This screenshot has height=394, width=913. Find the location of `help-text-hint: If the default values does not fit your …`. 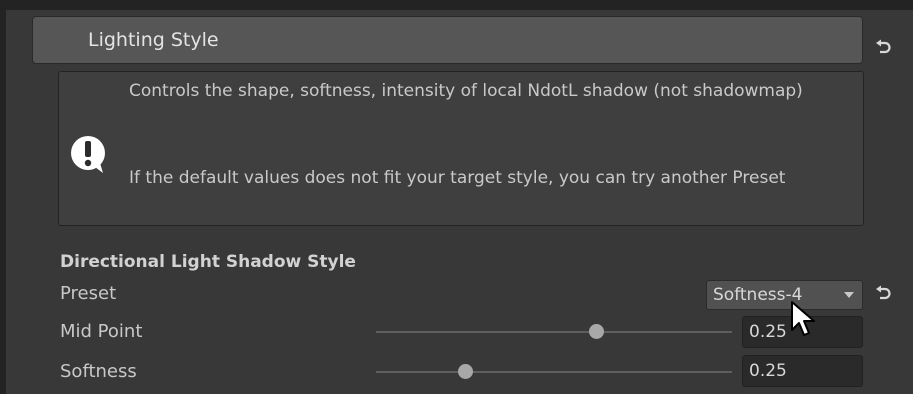

help-text-hint: If the default values does not fit your … is located at coordinates (457, 178).